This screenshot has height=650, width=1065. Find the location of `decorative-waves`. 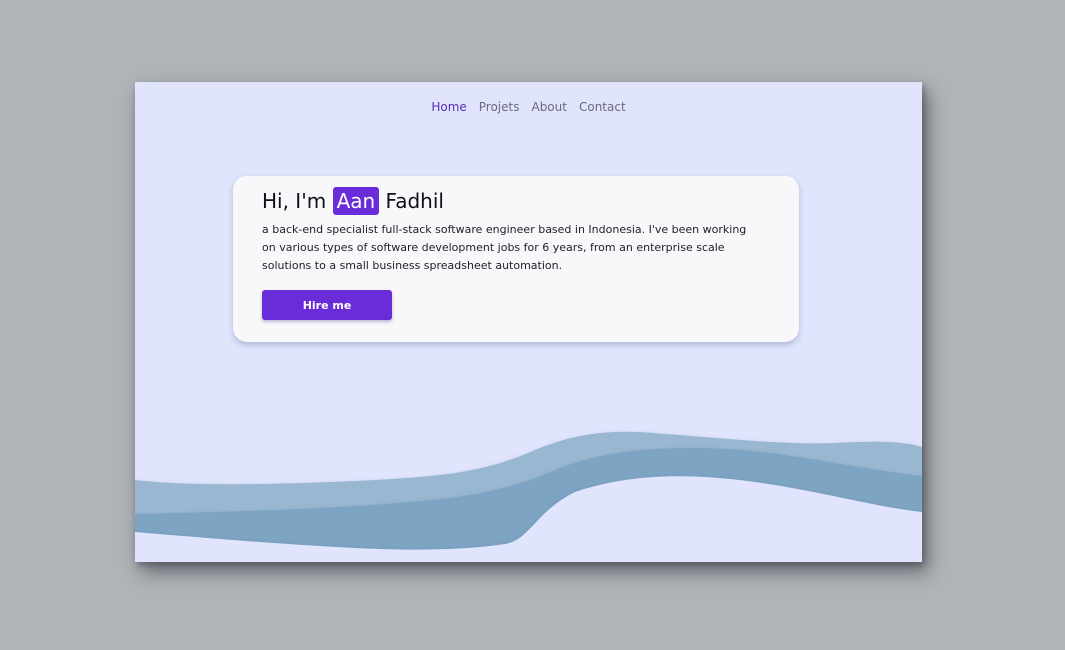

decorative-waves is located at coordinates (528, 496).